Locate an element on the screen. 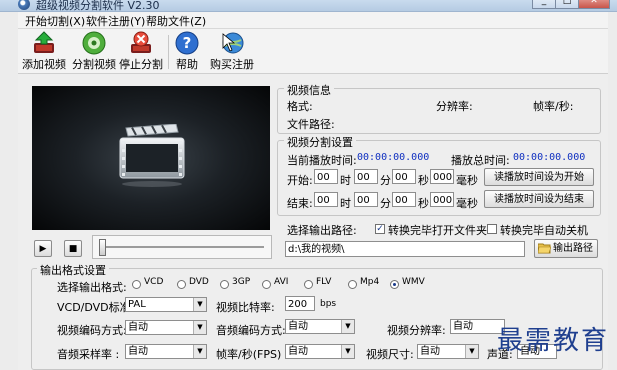 The height and width of the screenshot is (370, 617). output-format-legend: 输出格式设置 is located at coordinates (73, 270).